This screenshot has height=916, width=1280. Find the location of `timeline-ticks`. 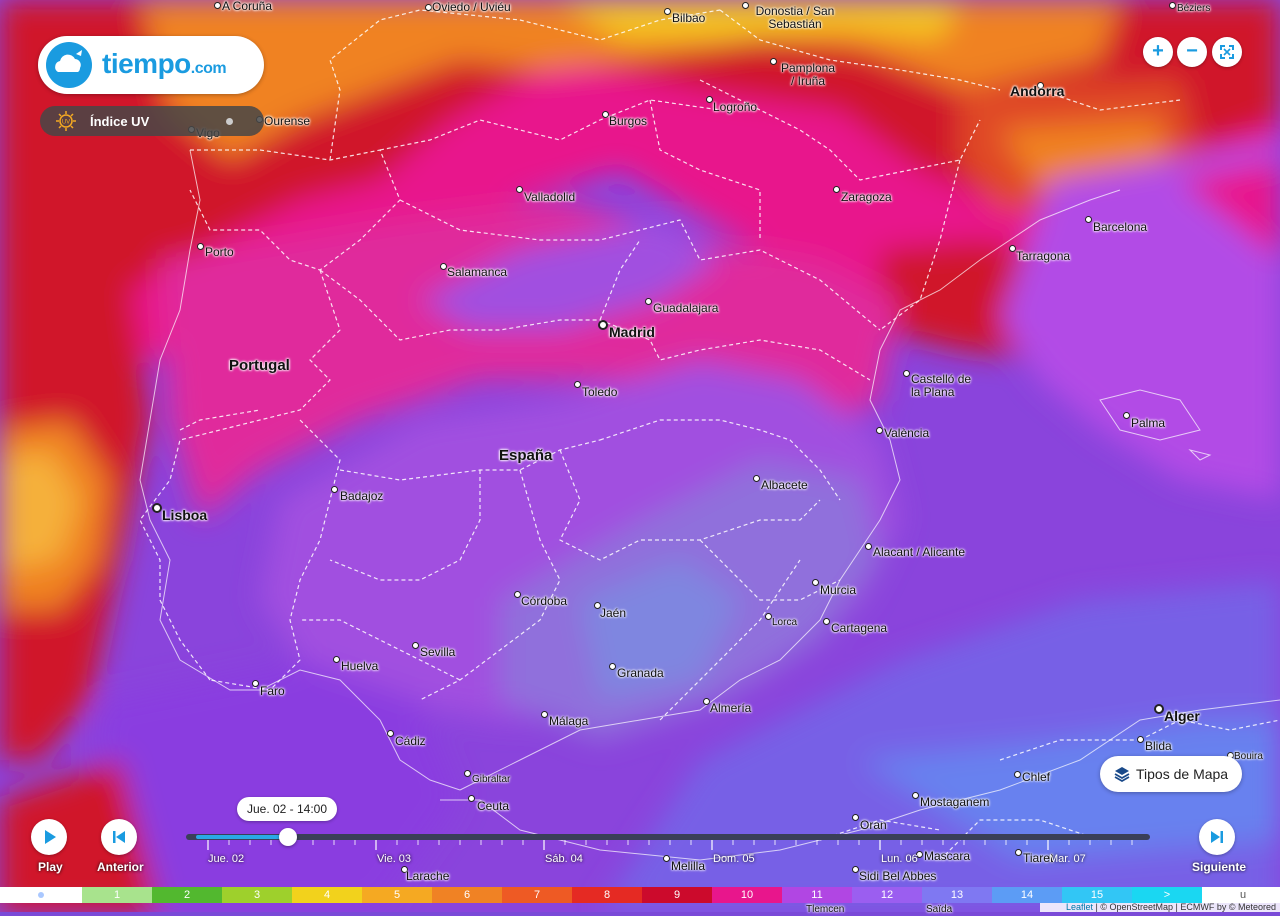

timeline-ticks is located at coordinates (670, 845).